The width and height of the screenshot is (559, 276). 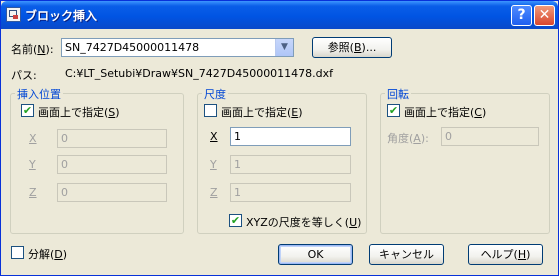 I want to click on uniform-scale-checkbox: ✔, so click(x=235, y=220).